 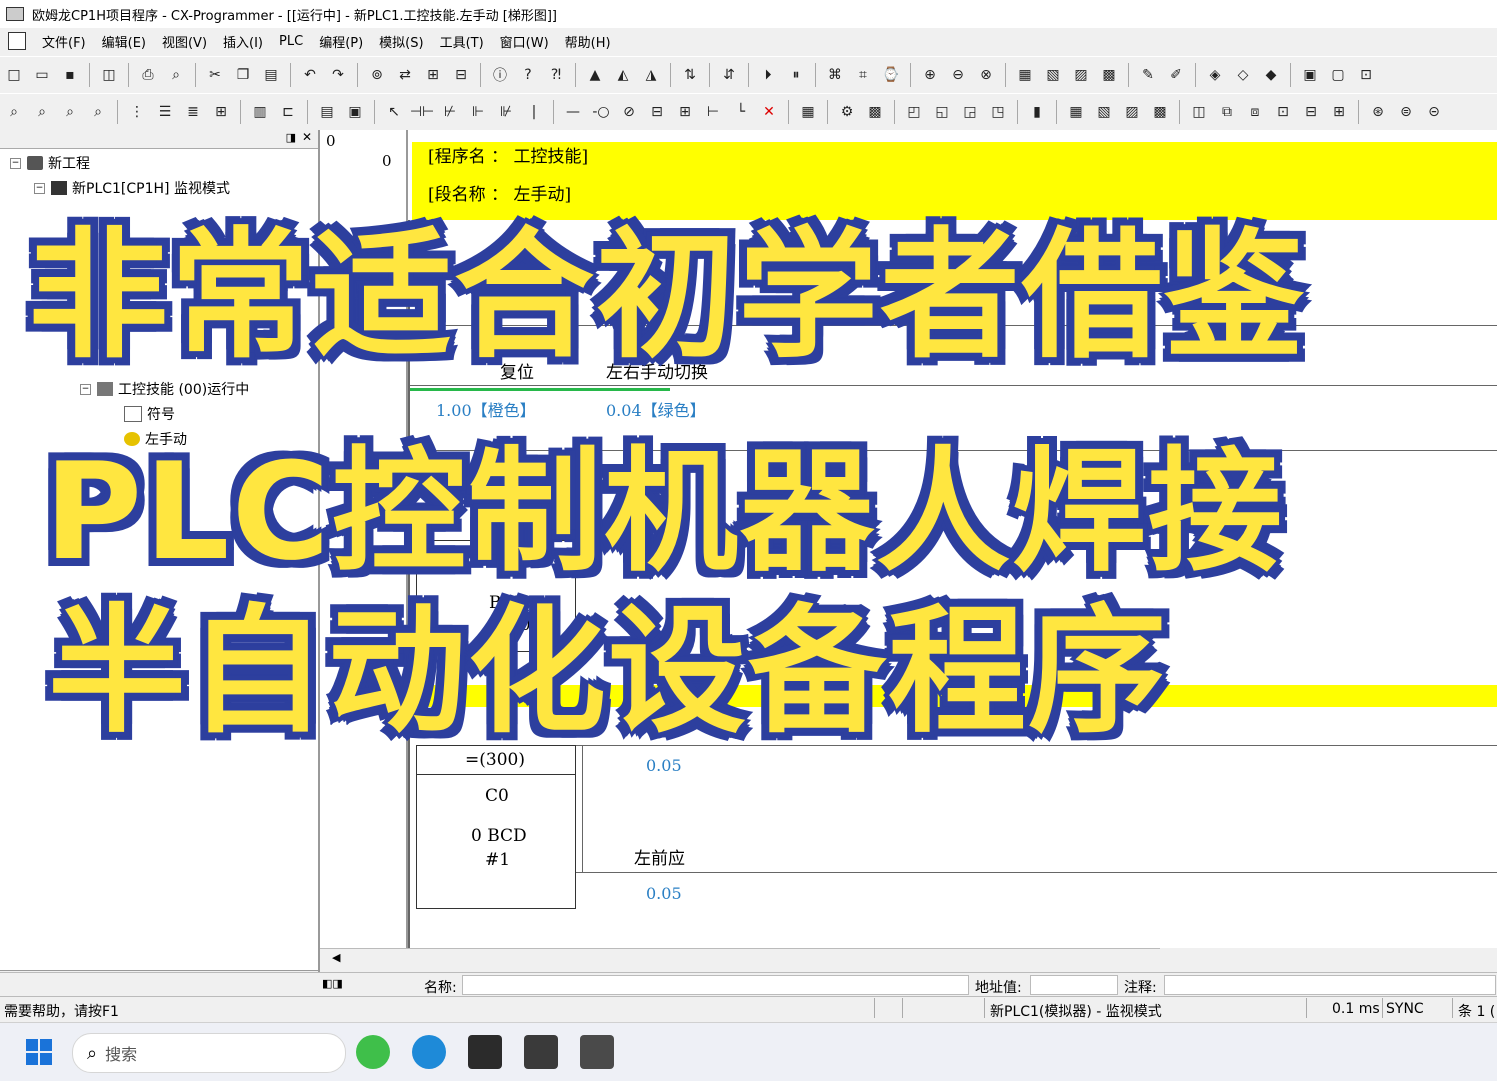 I want to click on zoom-in-icon: ⌕, so click(x=42, y=112).